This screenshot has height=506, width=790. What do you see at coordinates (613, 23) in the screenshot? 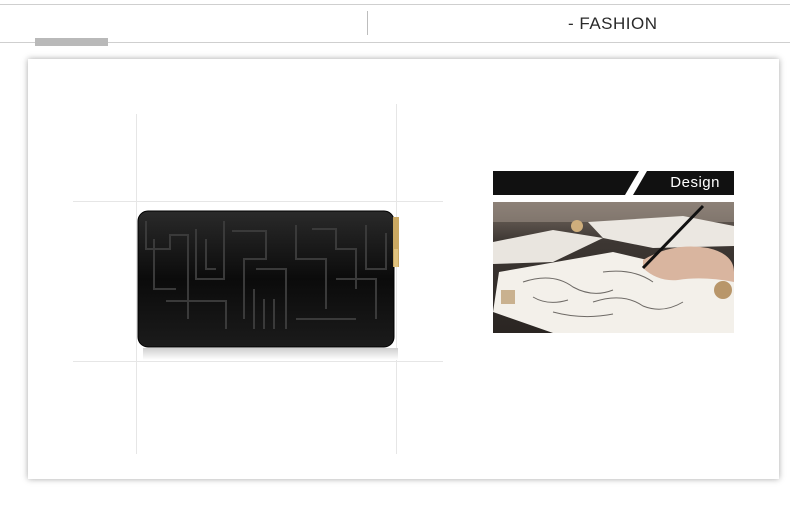
I see `section-title: - FASHION` at bounding box center [613, 23].